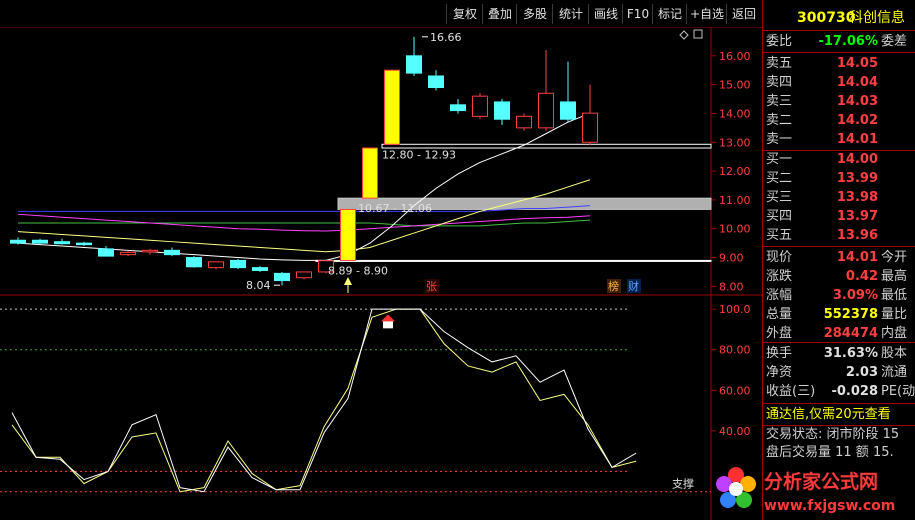 This screenshot has height=520, width=915. I want to click on price-tick-label: 9.00, so click(731, 258).